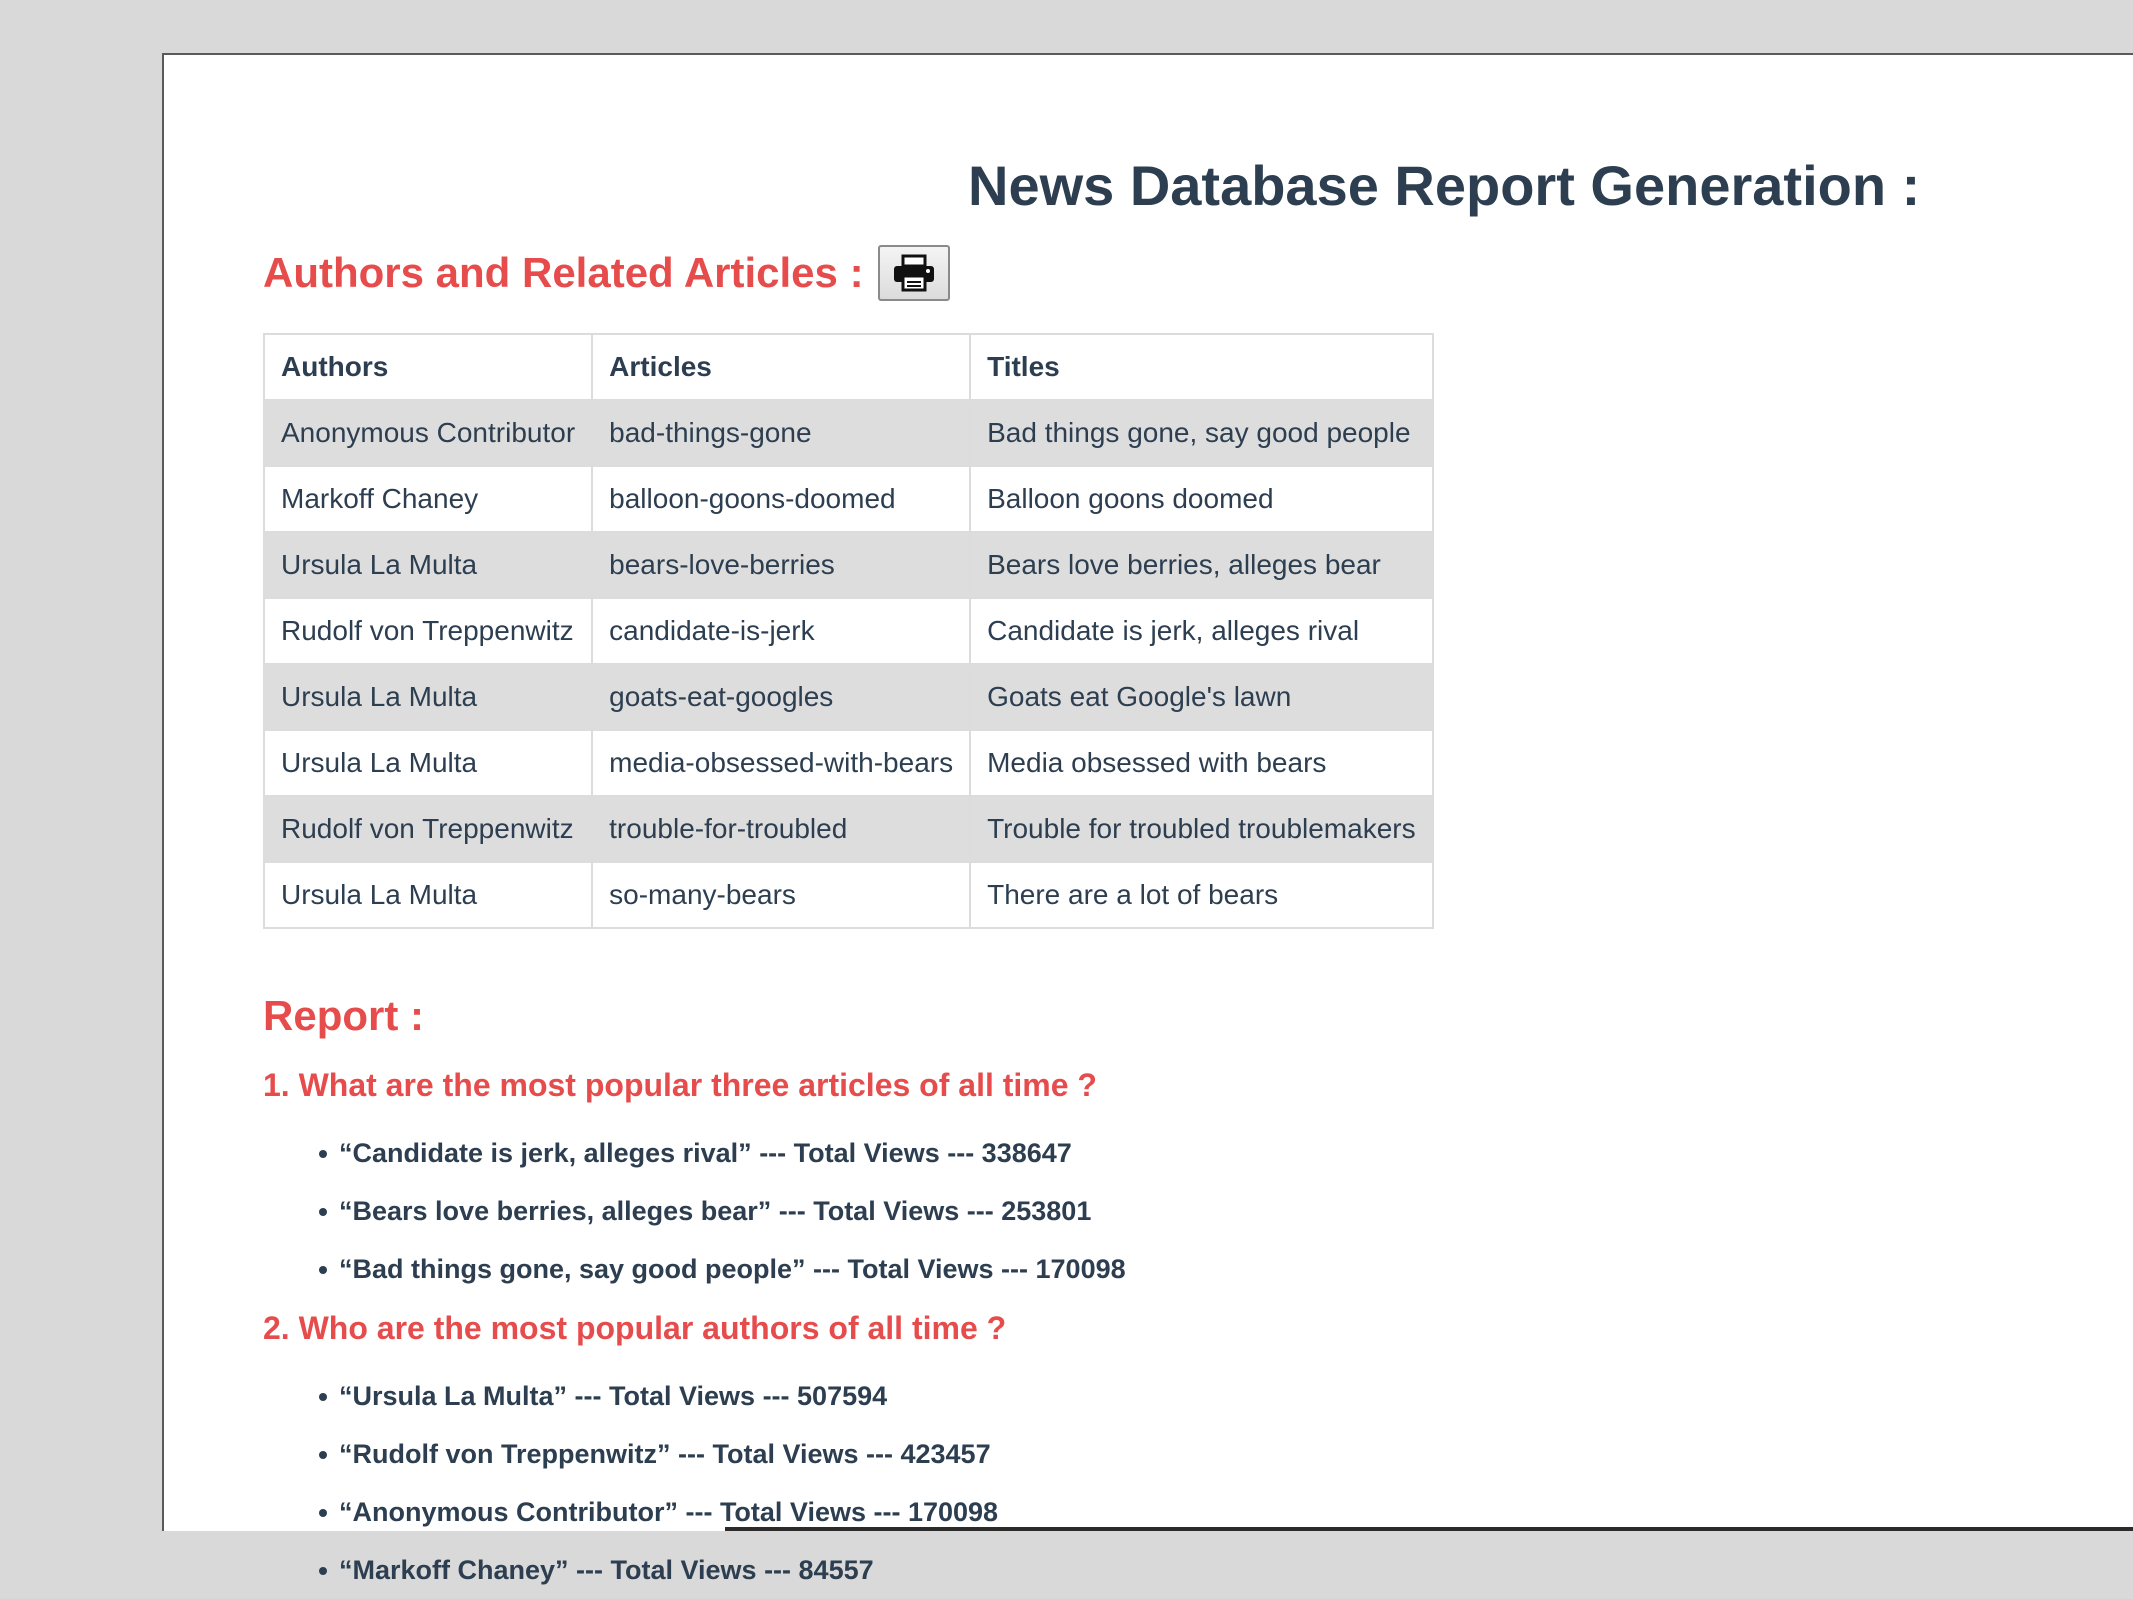 This screenshot has height=1599, width=2133. What do you see at coordinates (428, 499) in the screenshot?
I see `cell-author: Markoff Chaney` at bounding box center [428, 499].